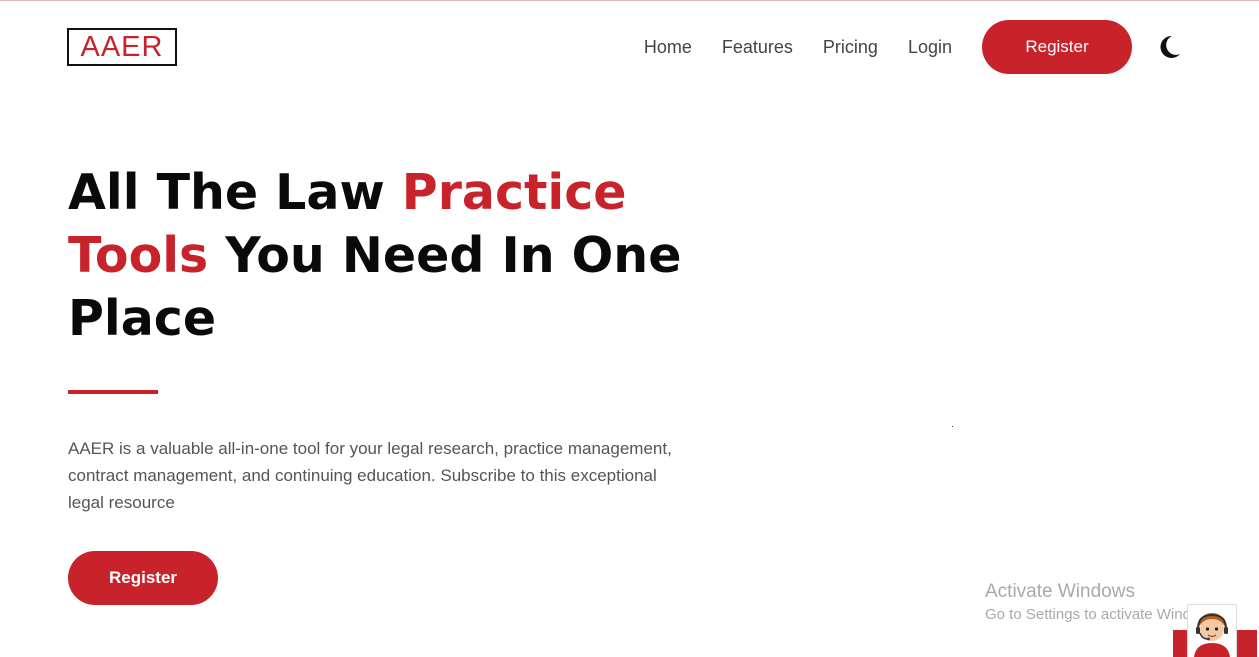 The width and height of the screenshot is (1259, 657). Describe the element at coordinates (113, 392) in the screenshot. I see `hero-divider` at that location.